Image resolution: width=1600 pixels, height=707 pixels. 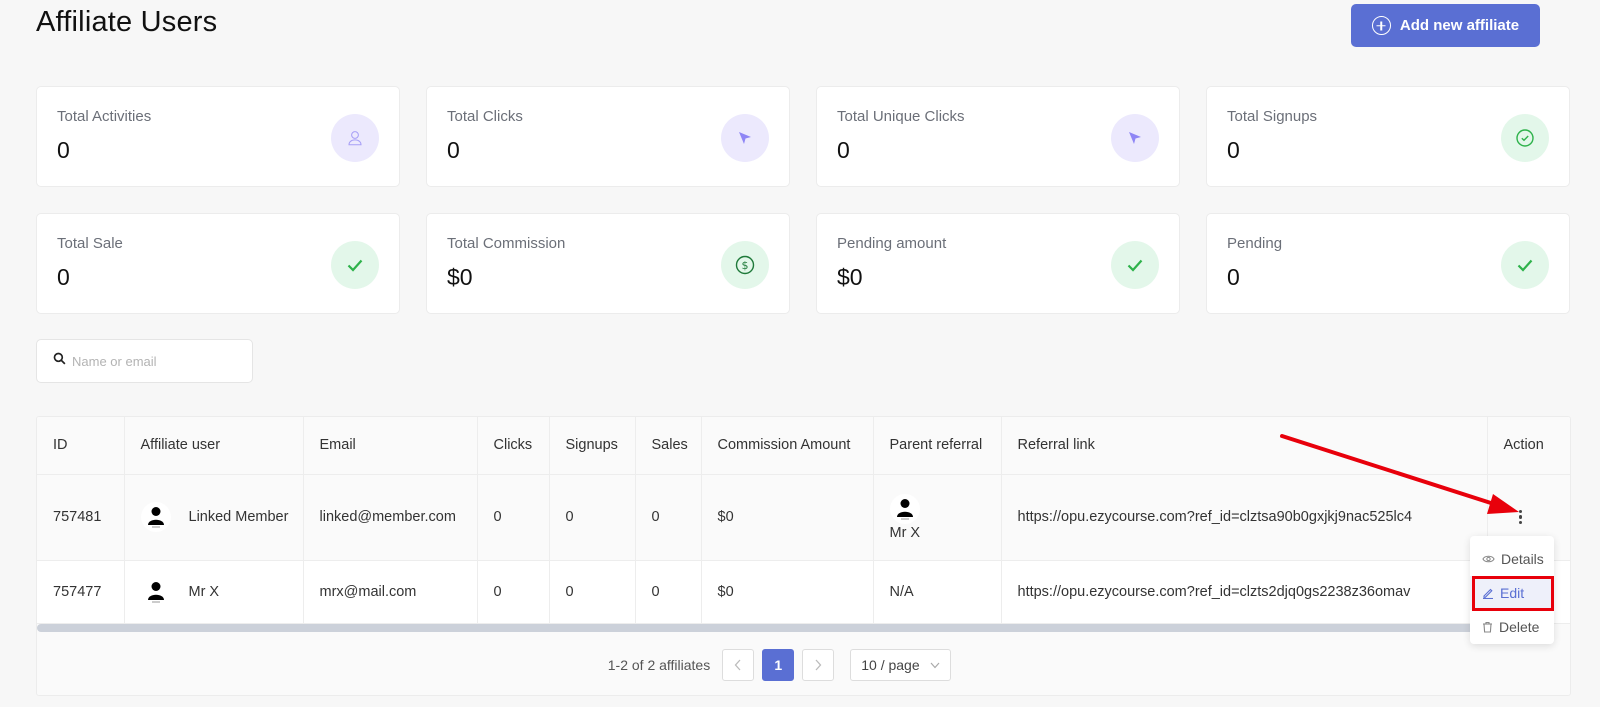 What do you see at coordinates (998, 136) in the screenshot?
I see `stat-card-total-unique-clicks: Total Unique Clicks 0` at bounding box center [998, 136].